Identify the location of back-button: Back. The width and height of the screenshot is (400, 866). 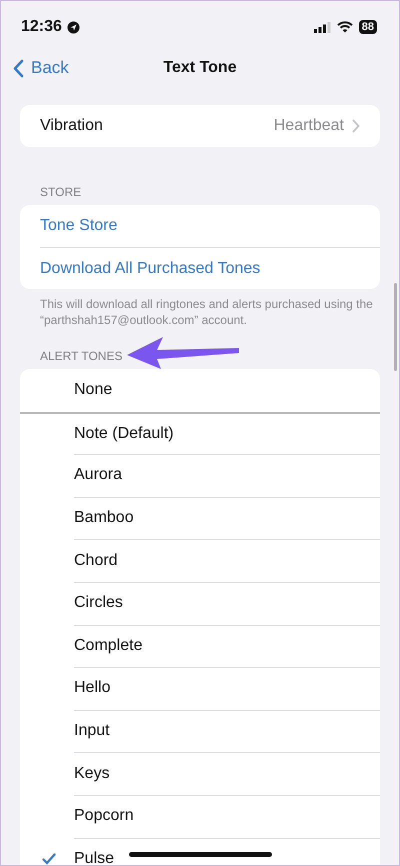
(35, 68).